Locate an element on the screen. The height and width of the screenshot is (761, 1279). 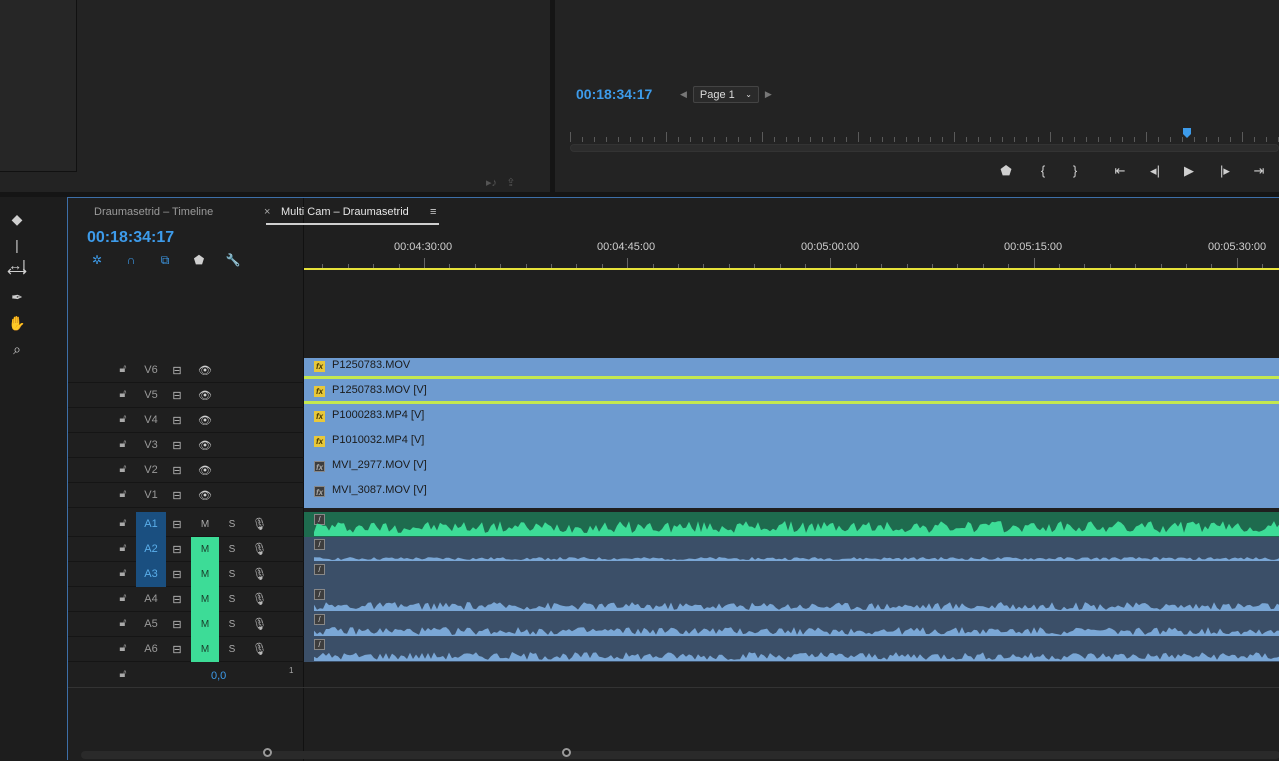
video-clip: fx MVI_2977.MOV [V] is located at coordinates (791, 470).